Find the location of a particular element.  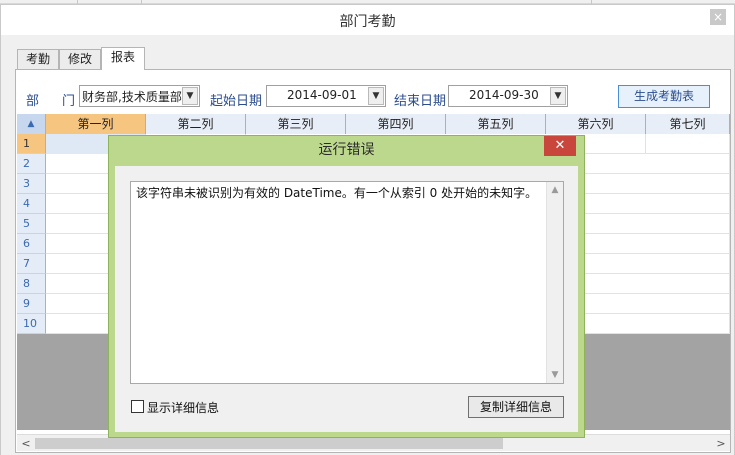

scroll-down-icon: ▼ is located at coordinates (555, 375).